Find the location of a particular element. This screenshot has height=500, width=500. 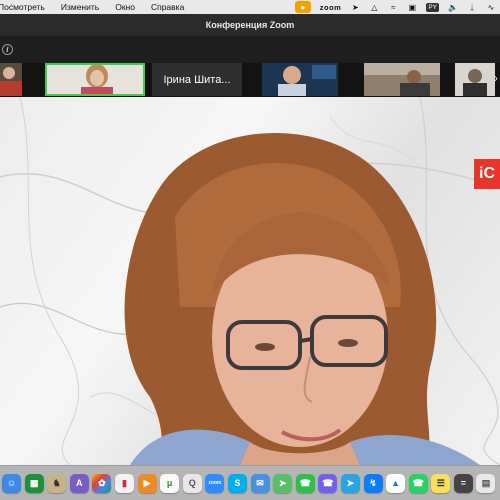

menu-window: Окно is located at coordinates (125, 7).